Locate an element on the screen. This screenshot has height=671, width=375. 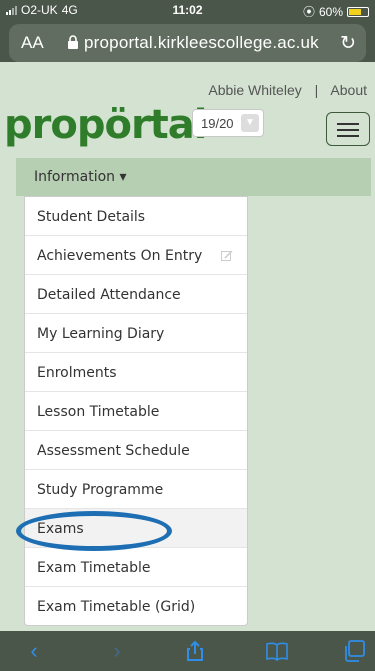
browser-toolbar: ‹ › is located at coordinates (187, 651).